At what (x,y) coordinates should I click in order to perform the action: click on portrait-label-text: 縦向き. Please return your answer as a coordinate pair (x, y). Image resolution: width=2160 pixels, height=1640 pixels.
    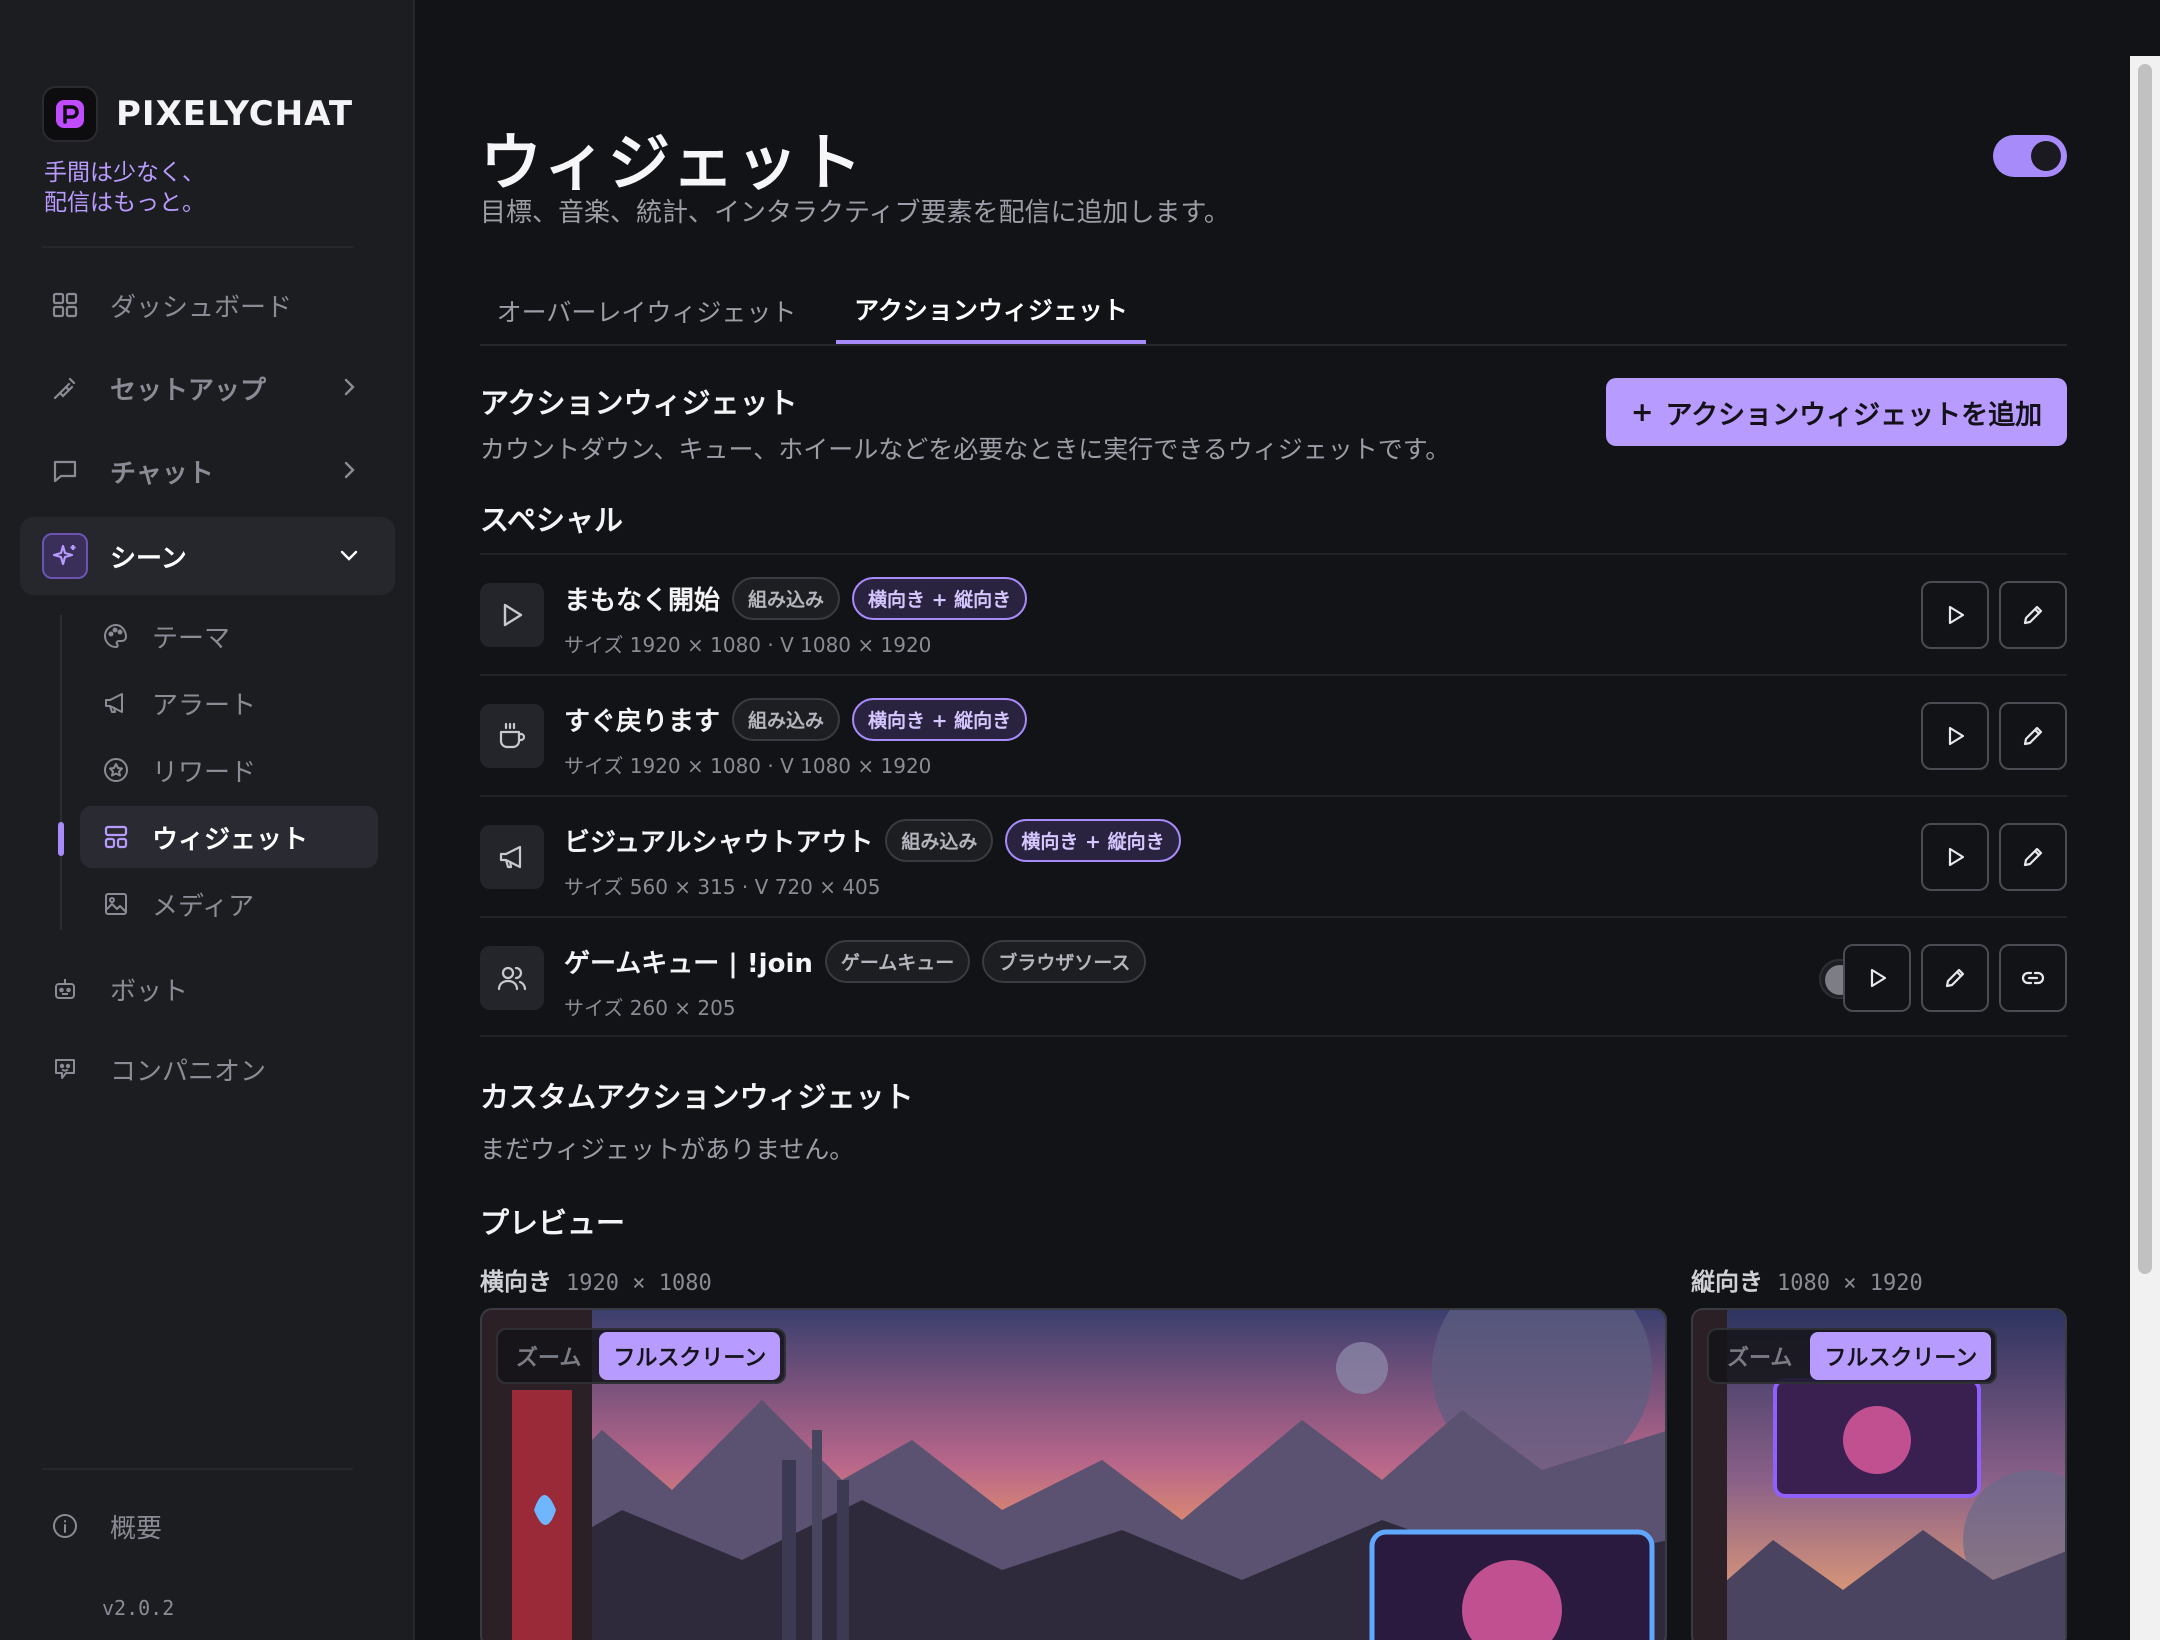
    Looking at the image, I should click on (1727, 1282).